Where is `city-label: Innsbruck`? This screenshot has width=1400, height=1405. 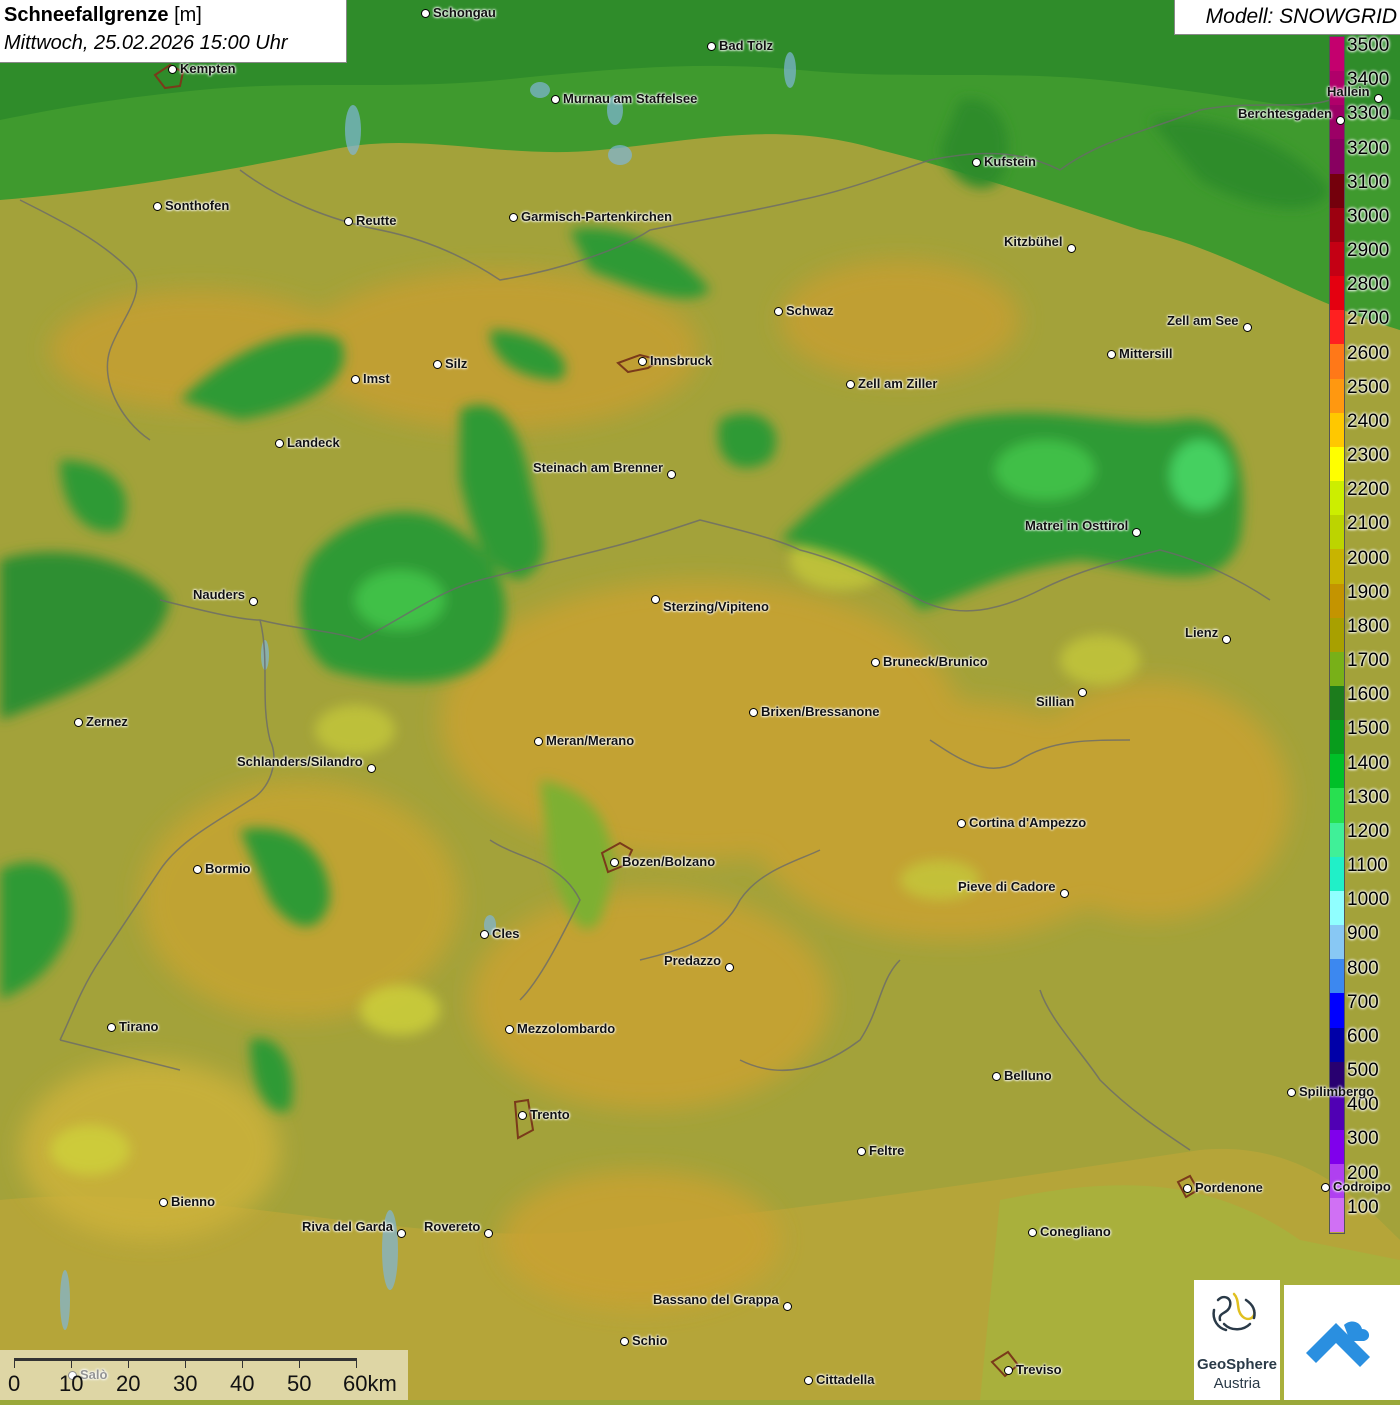
city-label: Innsbruck is located at coordinates (681, 360).